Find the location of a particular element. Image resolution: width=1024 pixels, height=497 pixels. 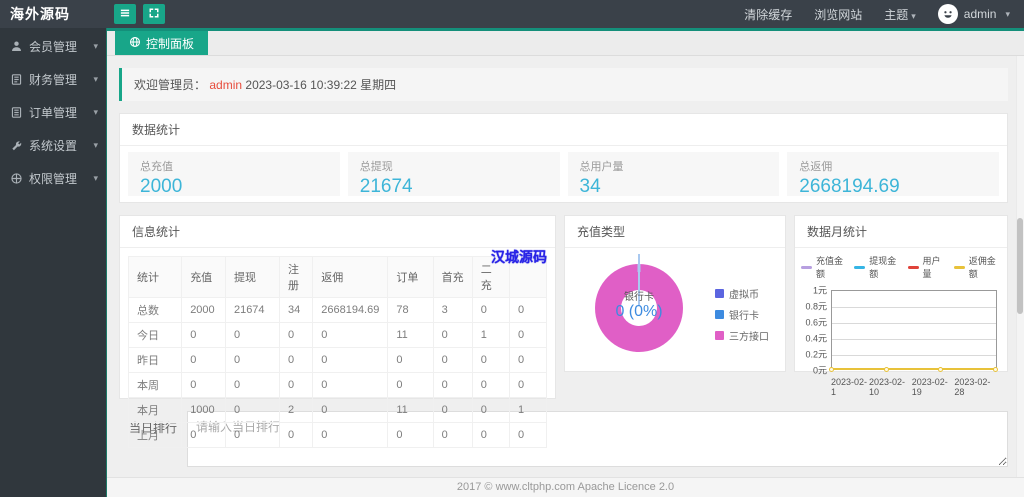

line-legend-item: 返佣金额 is located at coordinates (975, 267).